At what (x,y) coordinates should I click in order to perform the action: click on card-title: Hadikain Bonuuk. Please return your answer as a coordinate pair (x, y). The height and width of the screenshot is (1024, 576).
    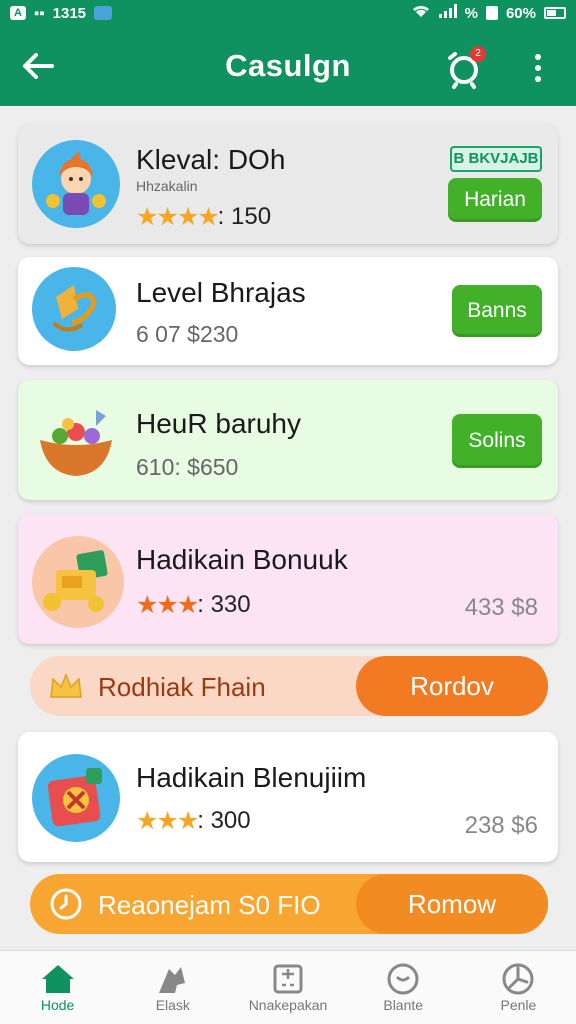
    Looking at the image, I should click on (242, 559).